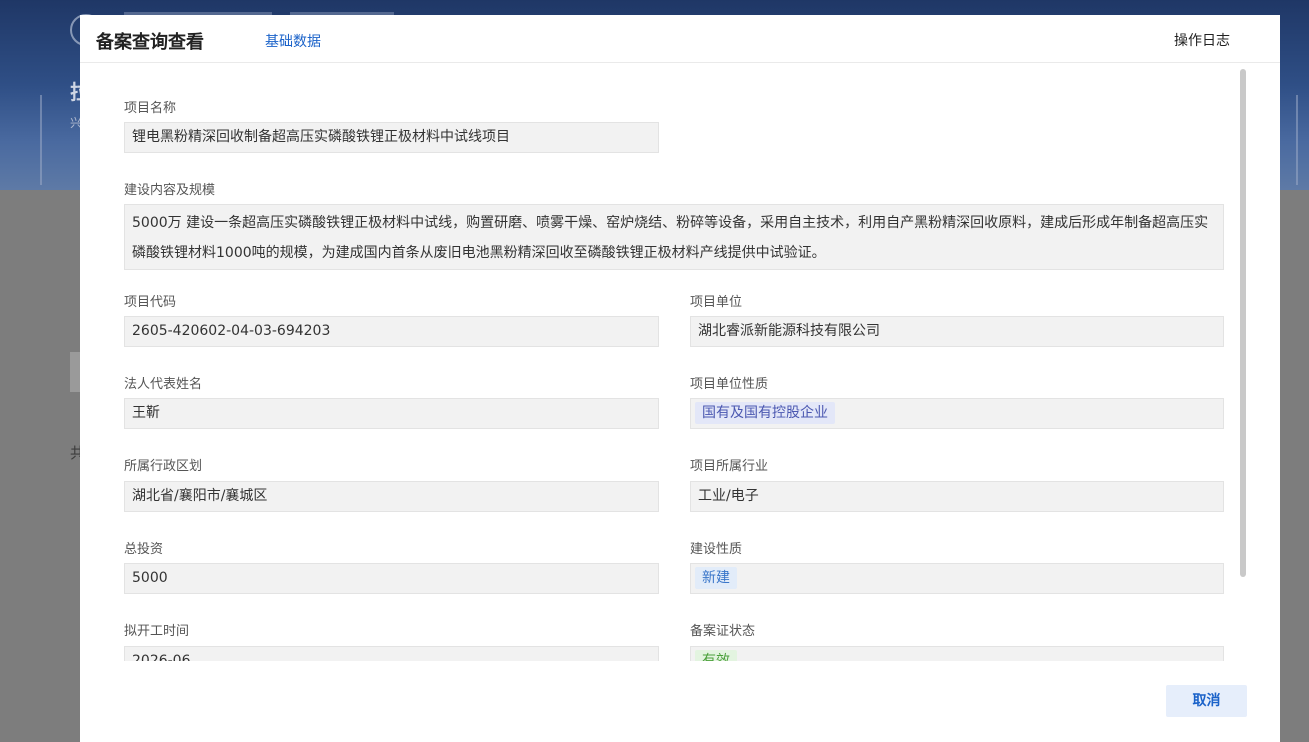  Describe the element at coordinates (1206, 701) in the screenshot. I see `cancel-button: 取消` at that location.